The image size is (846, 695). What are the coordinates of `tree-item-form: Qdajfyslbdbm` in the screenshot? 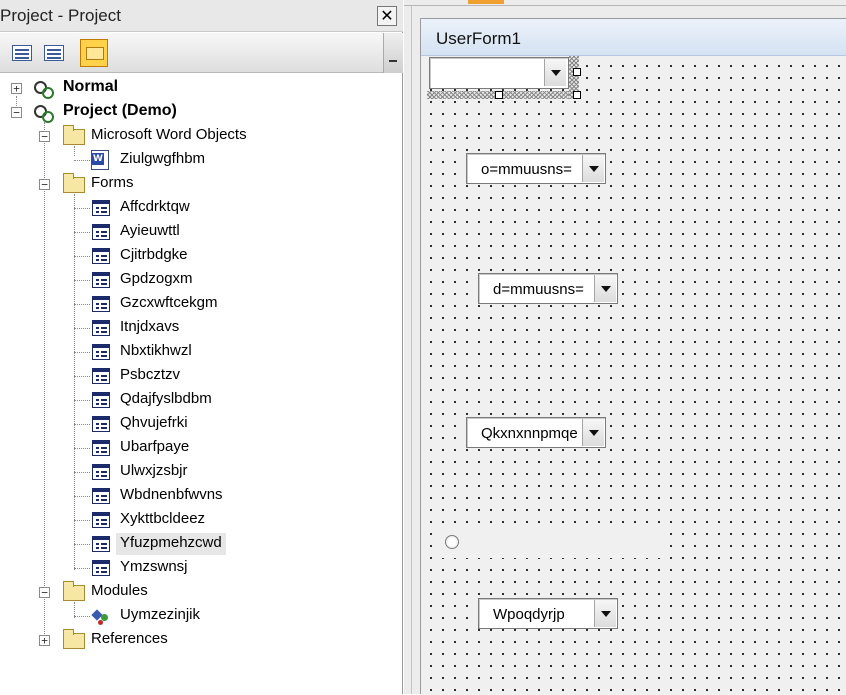 It's located at (200, 400).